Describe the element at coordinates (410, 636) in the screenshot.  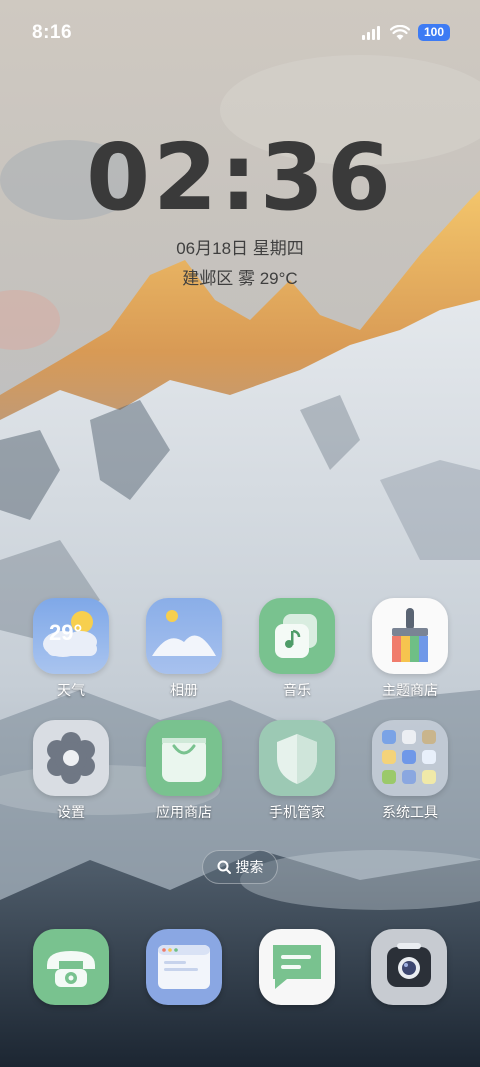
I see `themes-icon` at that location.